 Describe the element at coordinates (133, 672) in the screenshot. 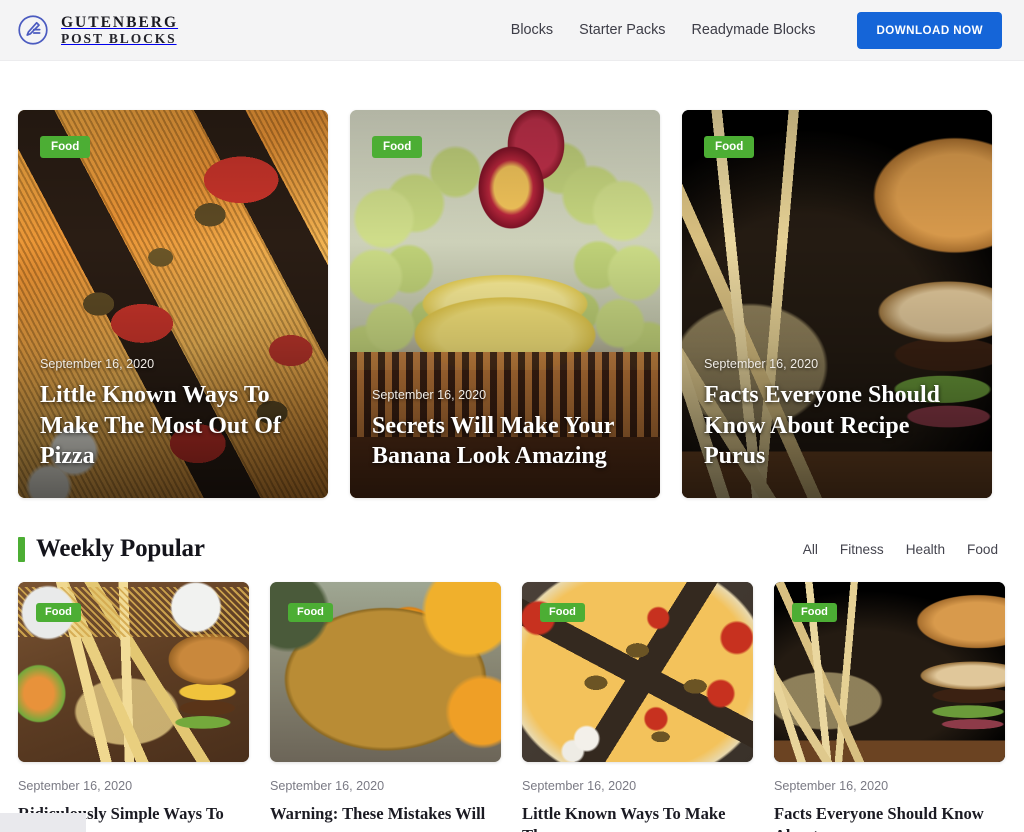

I see `grid-post-thumbnail-1: Food` at that location.